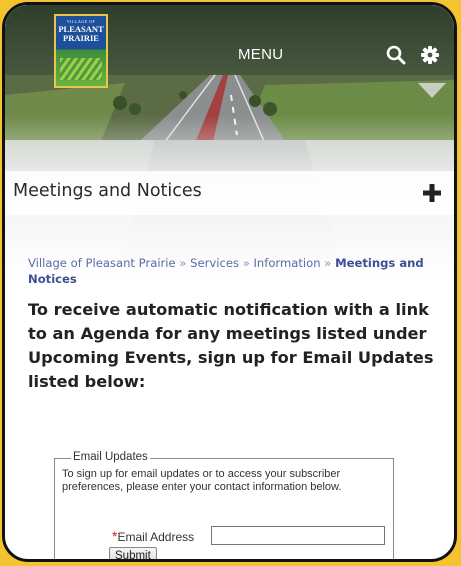  Describe the element at coordinates (396, 55) in the screenshot. I see `search-icon` at that location.